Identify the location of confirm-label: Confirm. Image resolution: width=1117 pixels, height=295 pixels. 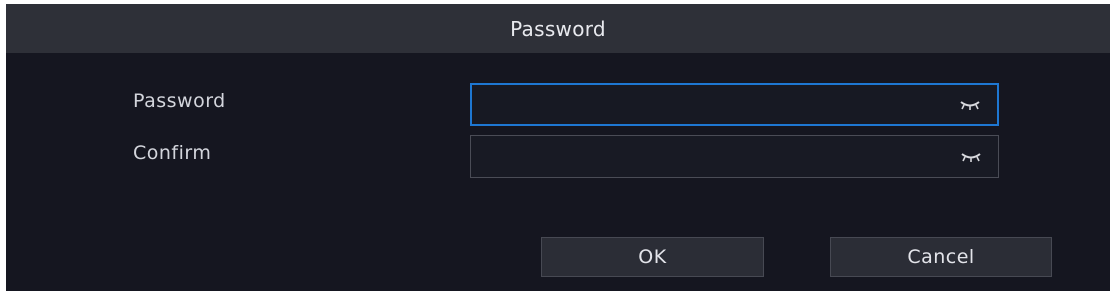
(172, 153).